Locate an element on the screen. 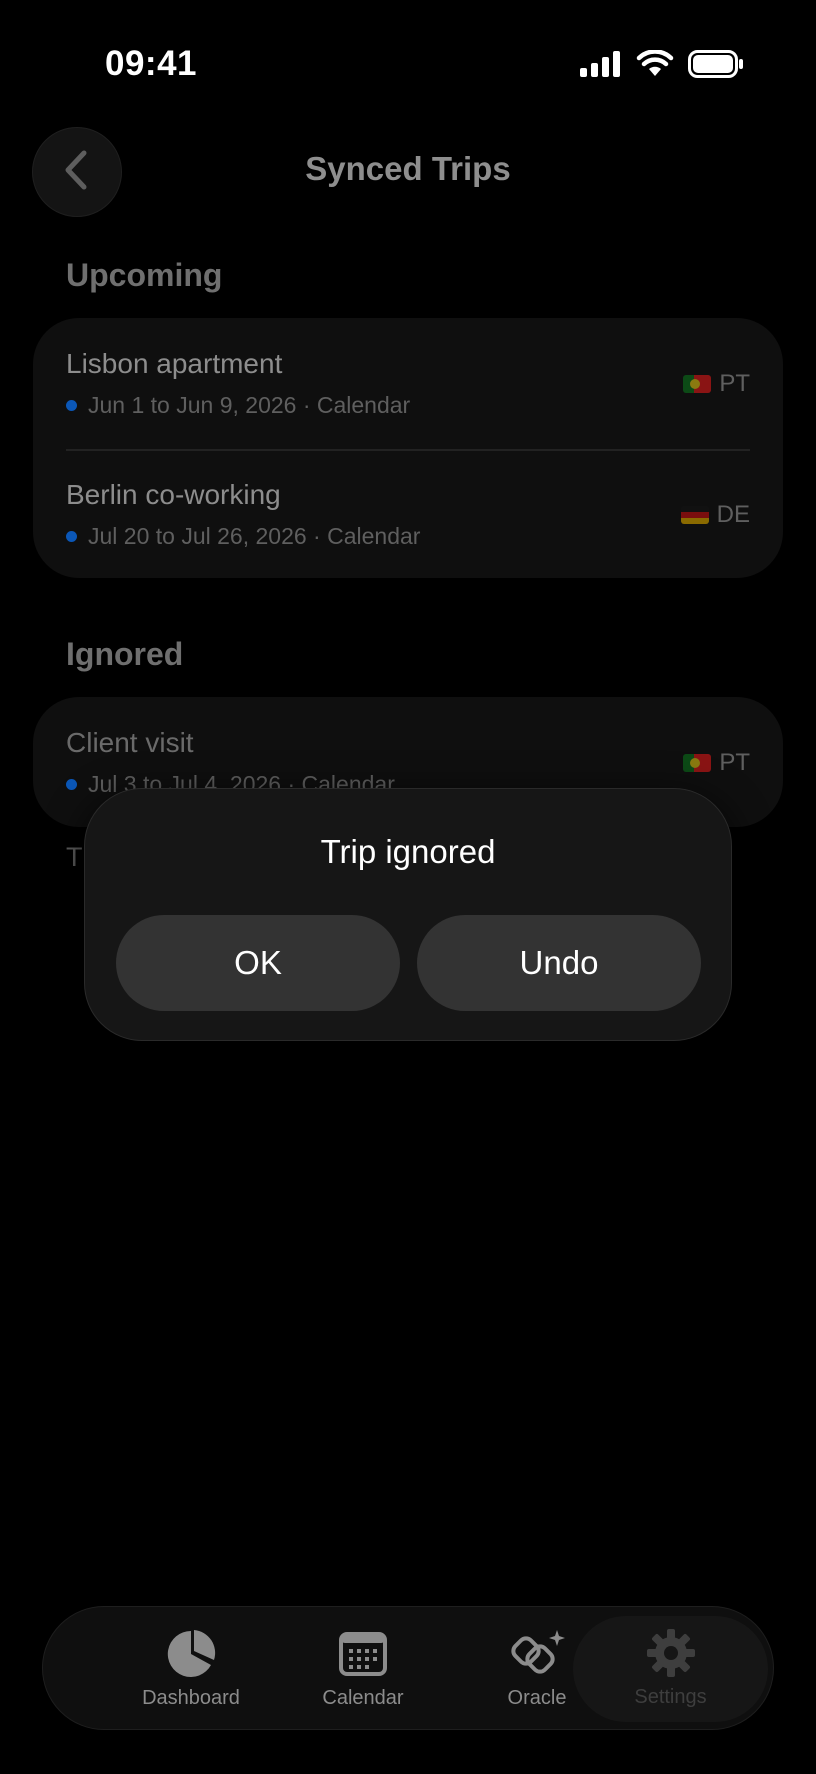 This screenshot has width=816, height=1774. trip-country: DE is located at coordinates (715, 515).